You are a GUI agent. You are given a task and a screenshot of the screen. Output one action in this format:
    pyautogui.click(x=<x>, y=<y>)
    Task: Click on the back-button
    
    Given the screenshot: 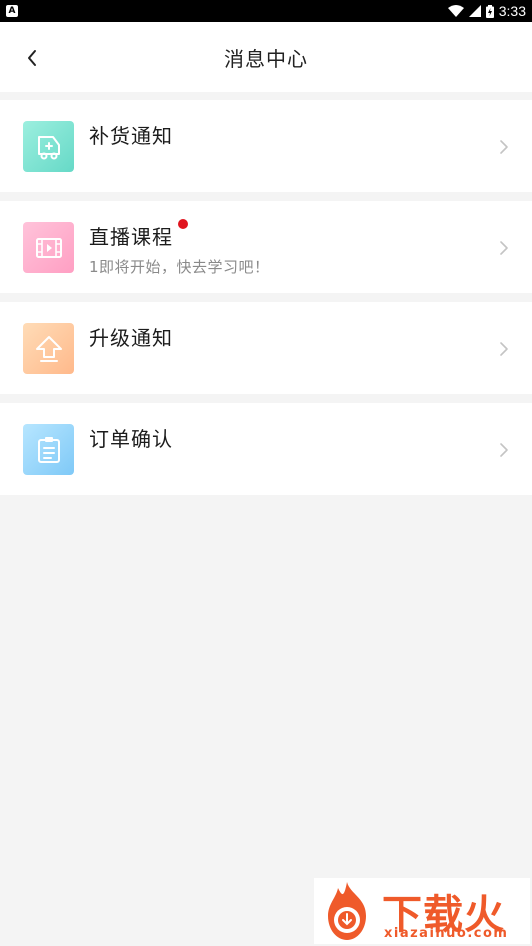 What is the action you would take?
    pyautogui.click(x=32, y=58)
    